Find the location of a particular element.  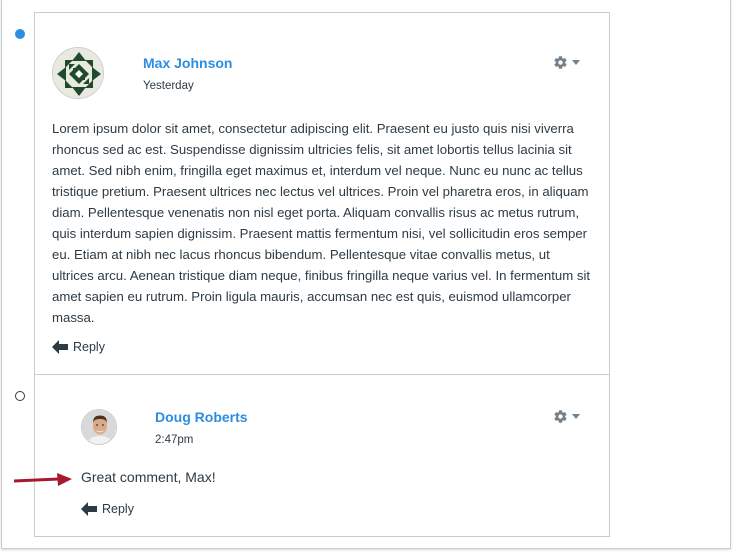

avatar-doug-roberts is located at coordinates (99, 427).